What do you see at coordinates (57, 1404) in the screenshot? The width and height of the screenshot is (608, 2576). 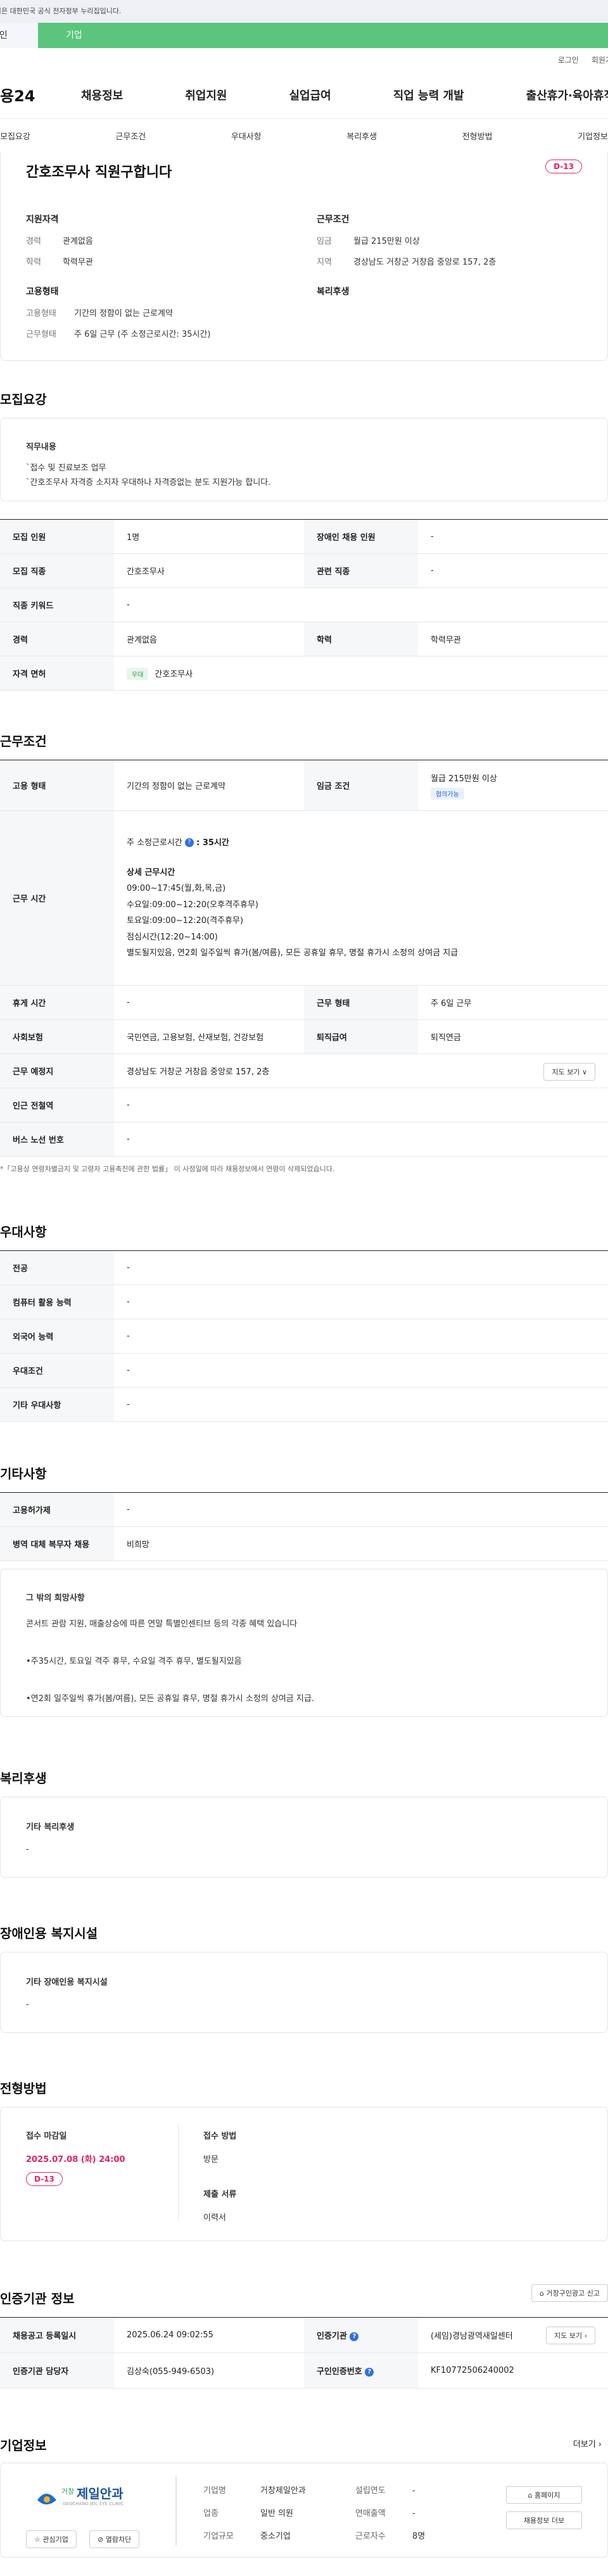 I see `pref-etc-label: 기타 우대사항` at bounding box center [57, 1404].